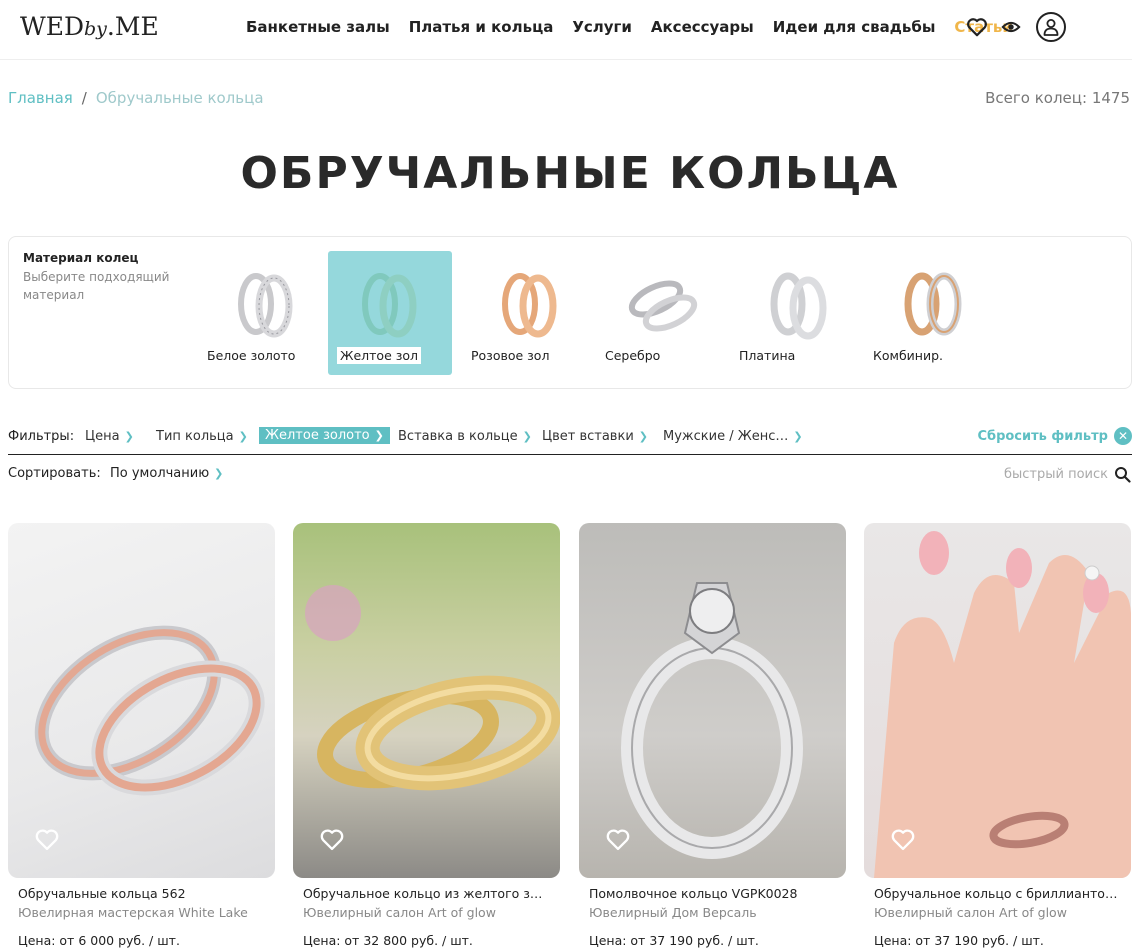 The image size is (1132, 948). Describe the element at coordinates (602, 27) in the screenshot. I see `nav-services: Услуги` at that location.